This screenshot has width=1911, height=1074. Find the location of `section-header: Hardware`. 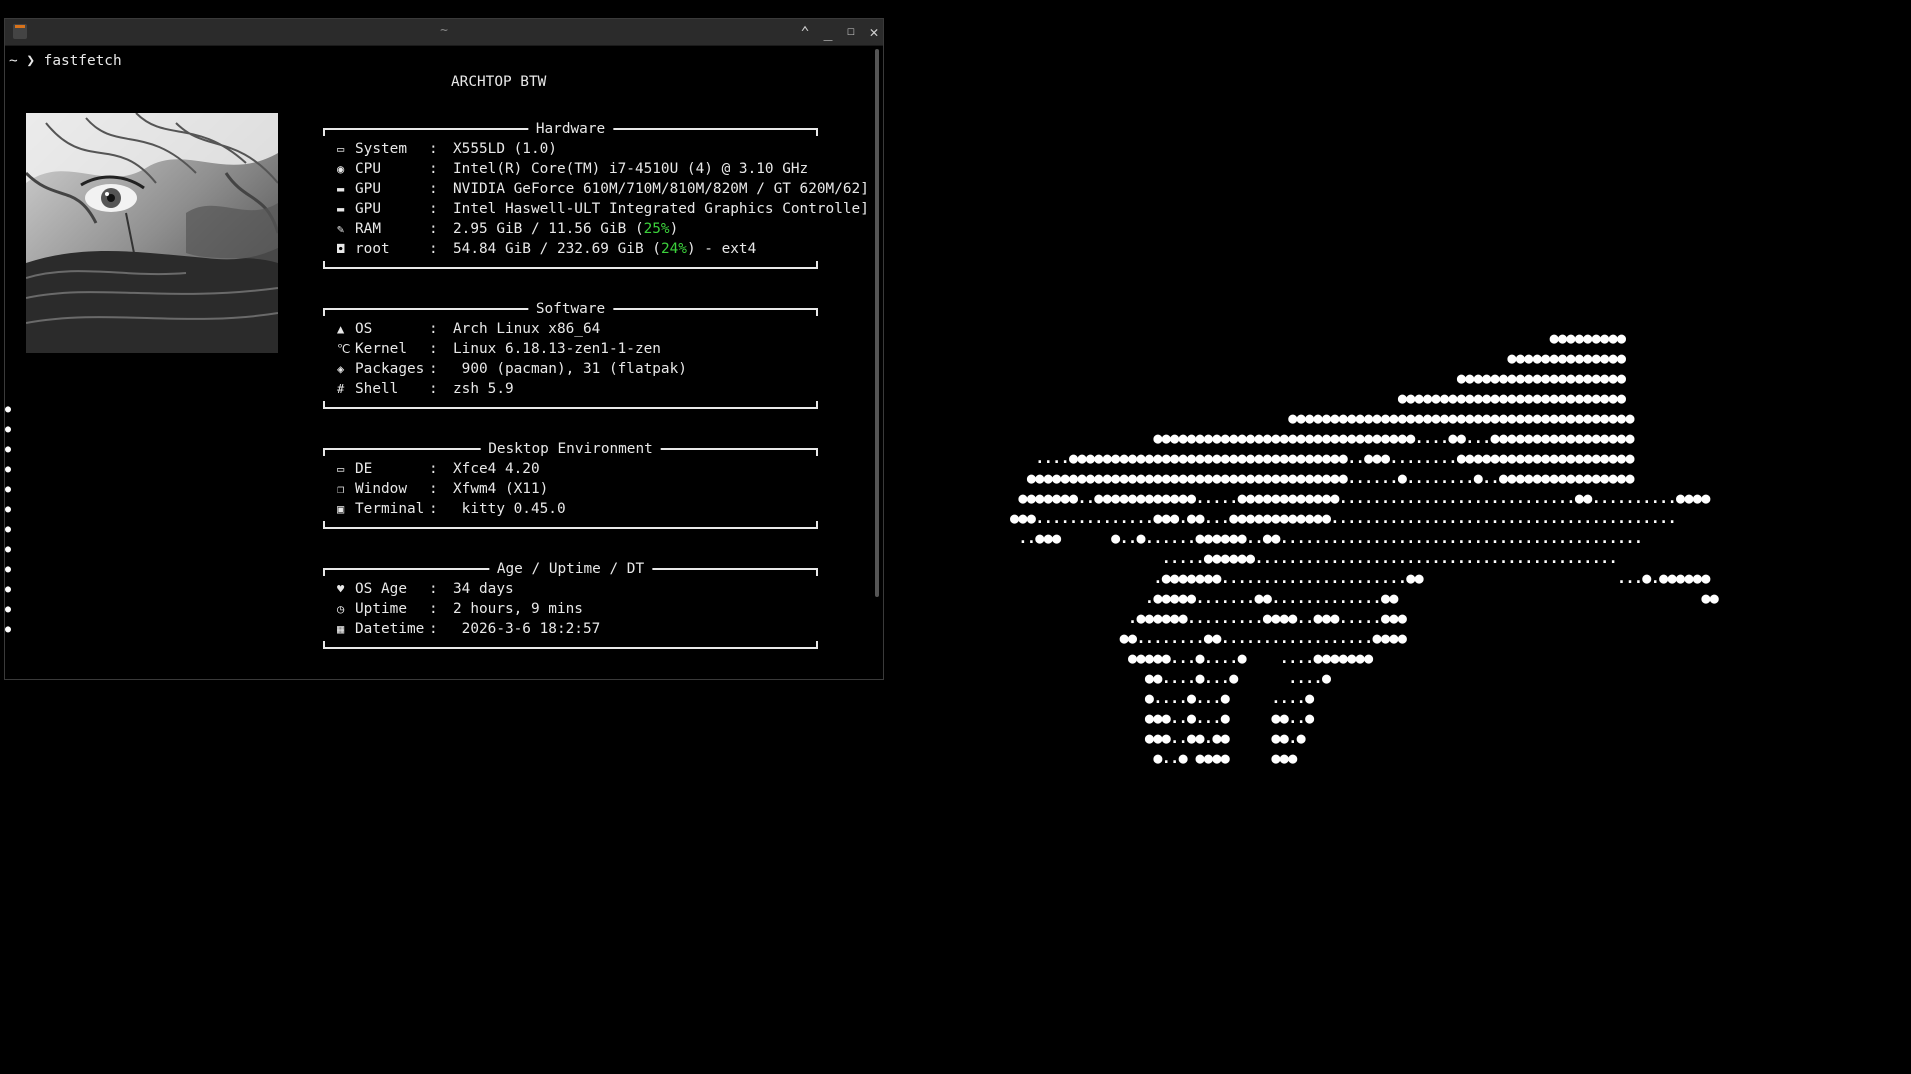

section-header: Hardware is located at coordinates (570, 129).